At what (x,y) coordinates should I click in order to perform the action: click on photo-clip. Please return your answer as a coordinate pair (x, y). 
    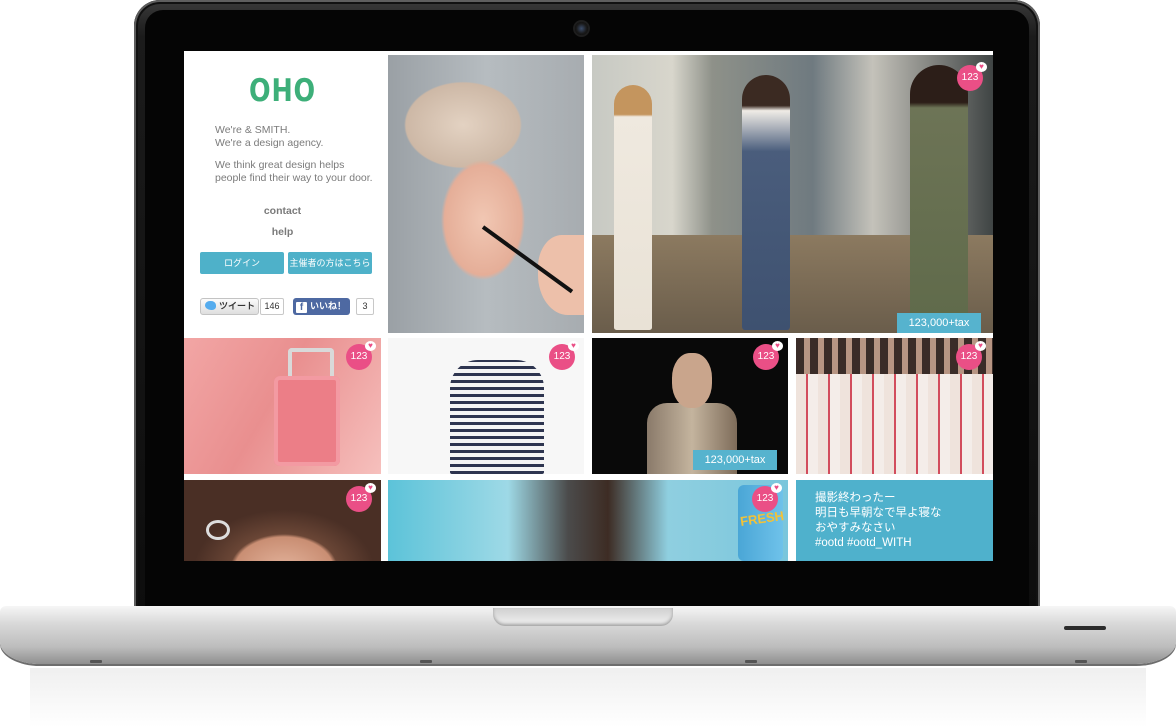
    Looking at the image, I should click on (218, 530).